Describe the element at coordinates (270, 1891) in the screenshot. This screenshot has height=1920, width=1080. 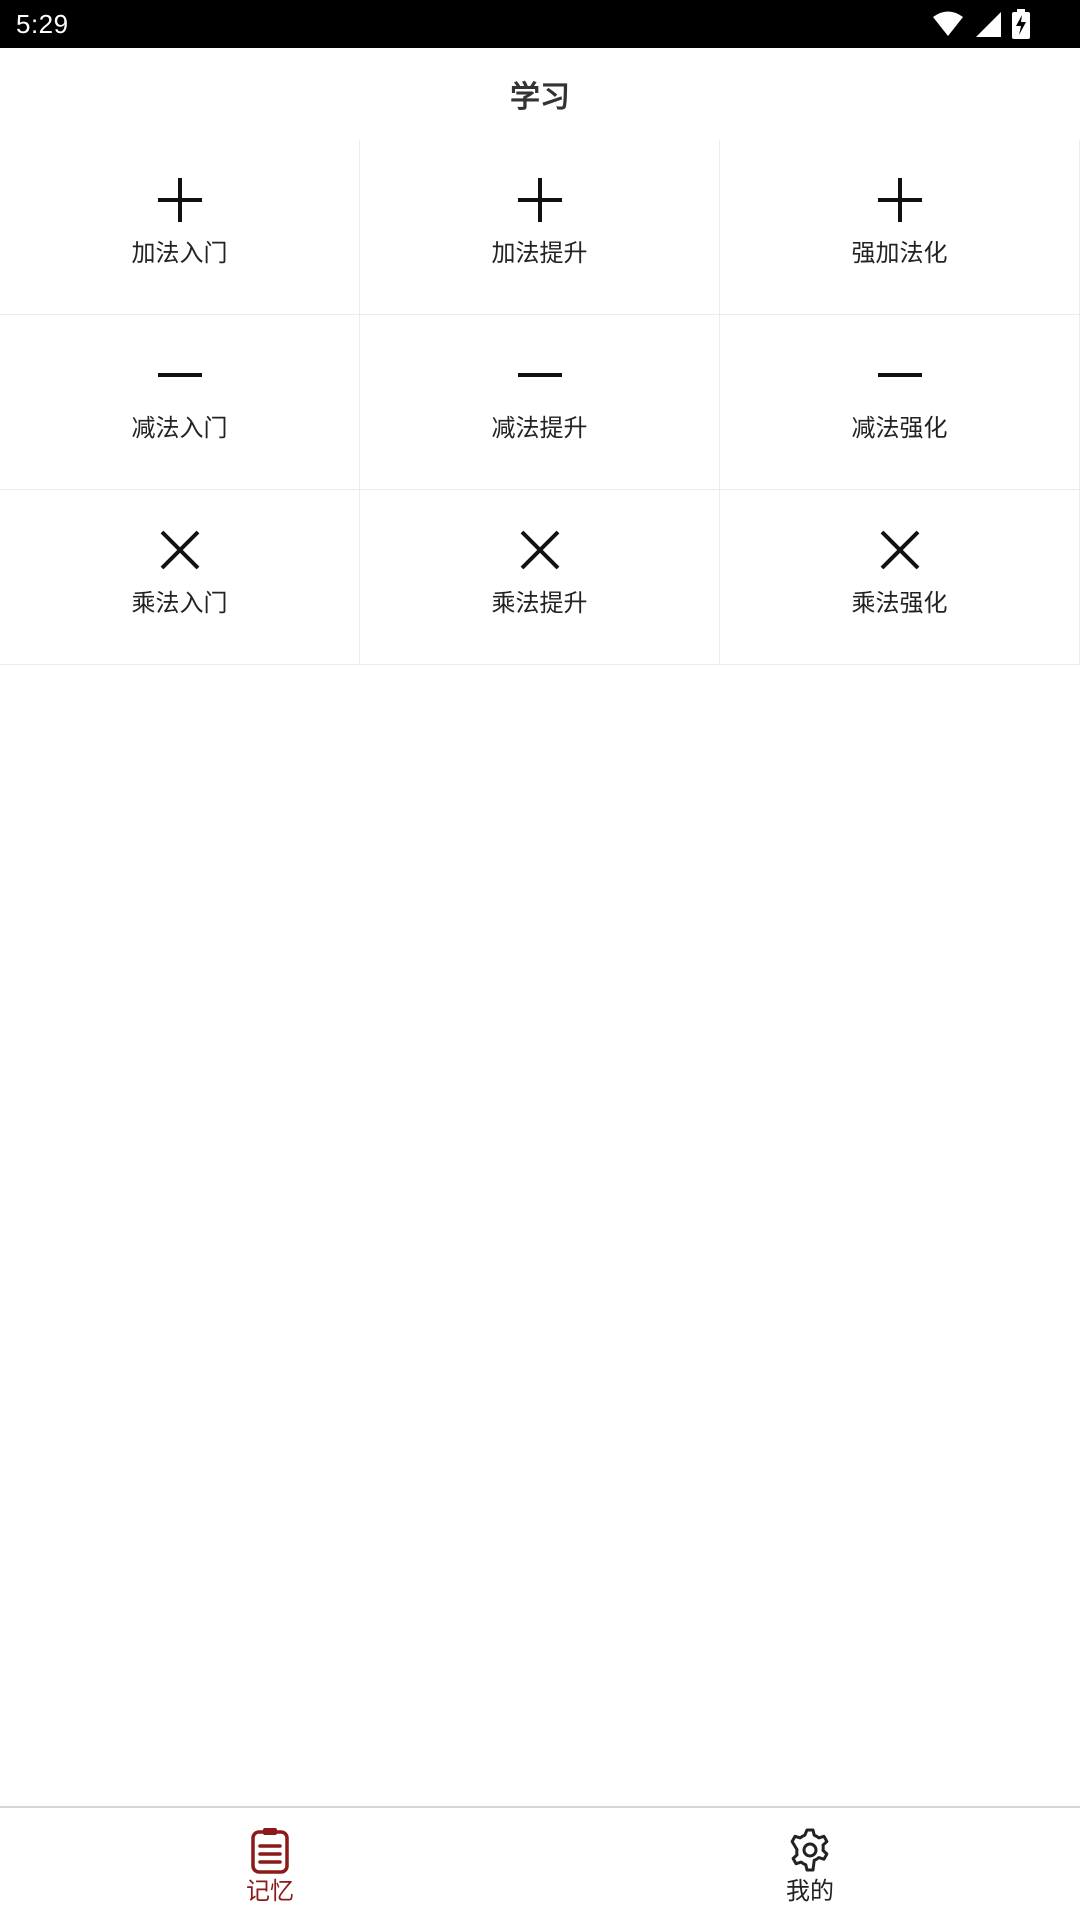
I see `nav-label-memory: 记忆` at that location.